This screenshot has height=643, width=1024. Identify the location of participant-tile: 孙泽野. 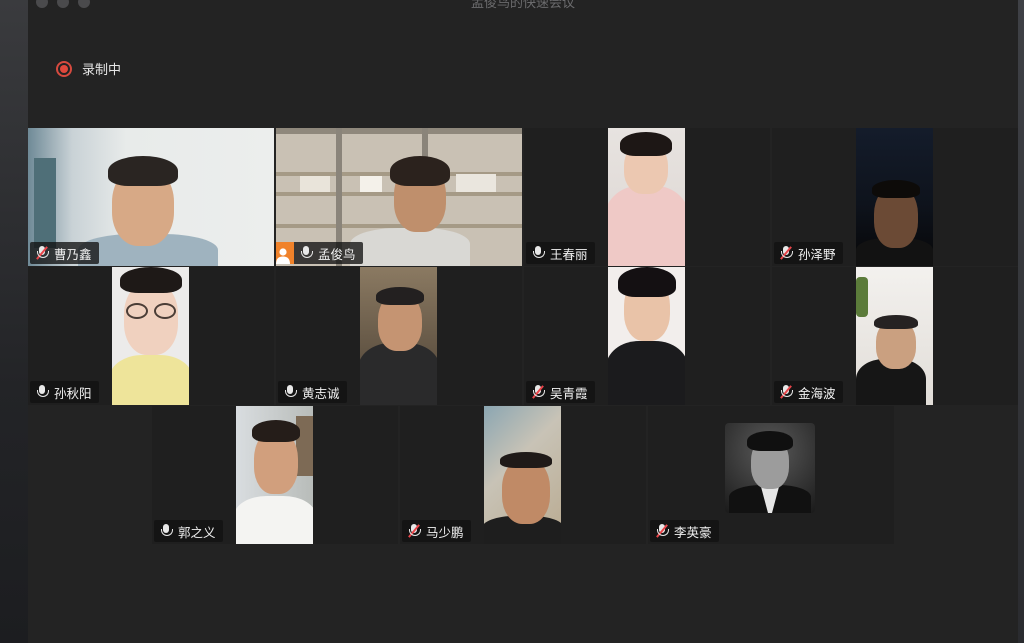
(895, 197).